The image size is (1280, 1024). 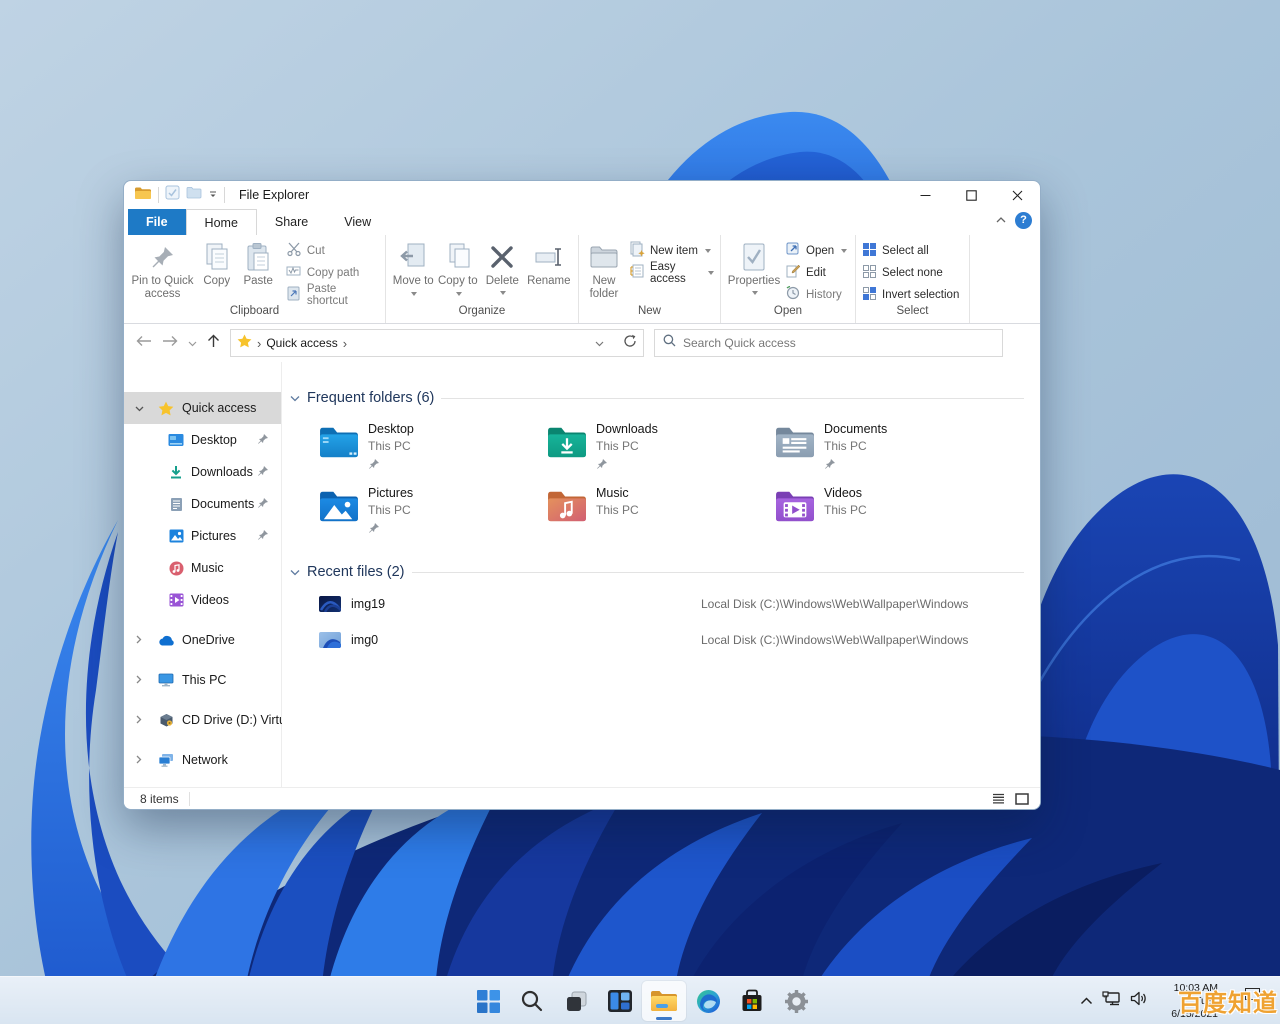 What do you see at coordinates (274, 195) in the screenshot?
I see `window-title: File Explorer` at bounding box center [274, 195].